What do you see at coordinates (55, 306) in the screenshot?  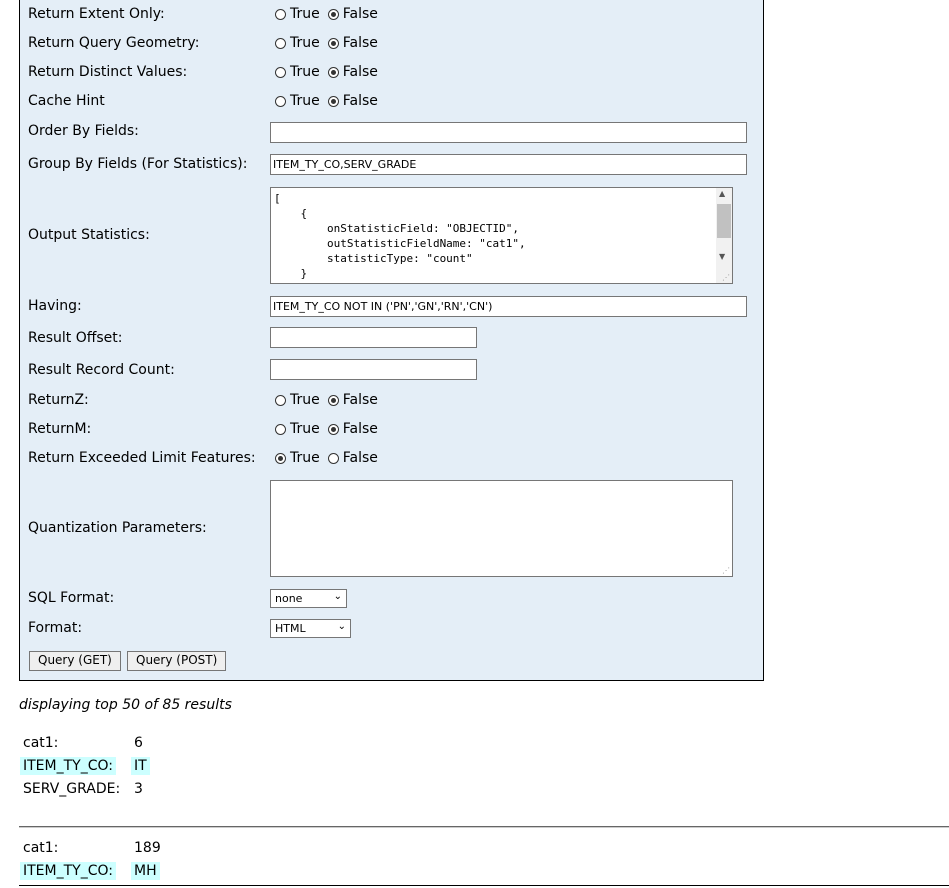 I see `having-label: Having:` at bounding box center [55, 306].